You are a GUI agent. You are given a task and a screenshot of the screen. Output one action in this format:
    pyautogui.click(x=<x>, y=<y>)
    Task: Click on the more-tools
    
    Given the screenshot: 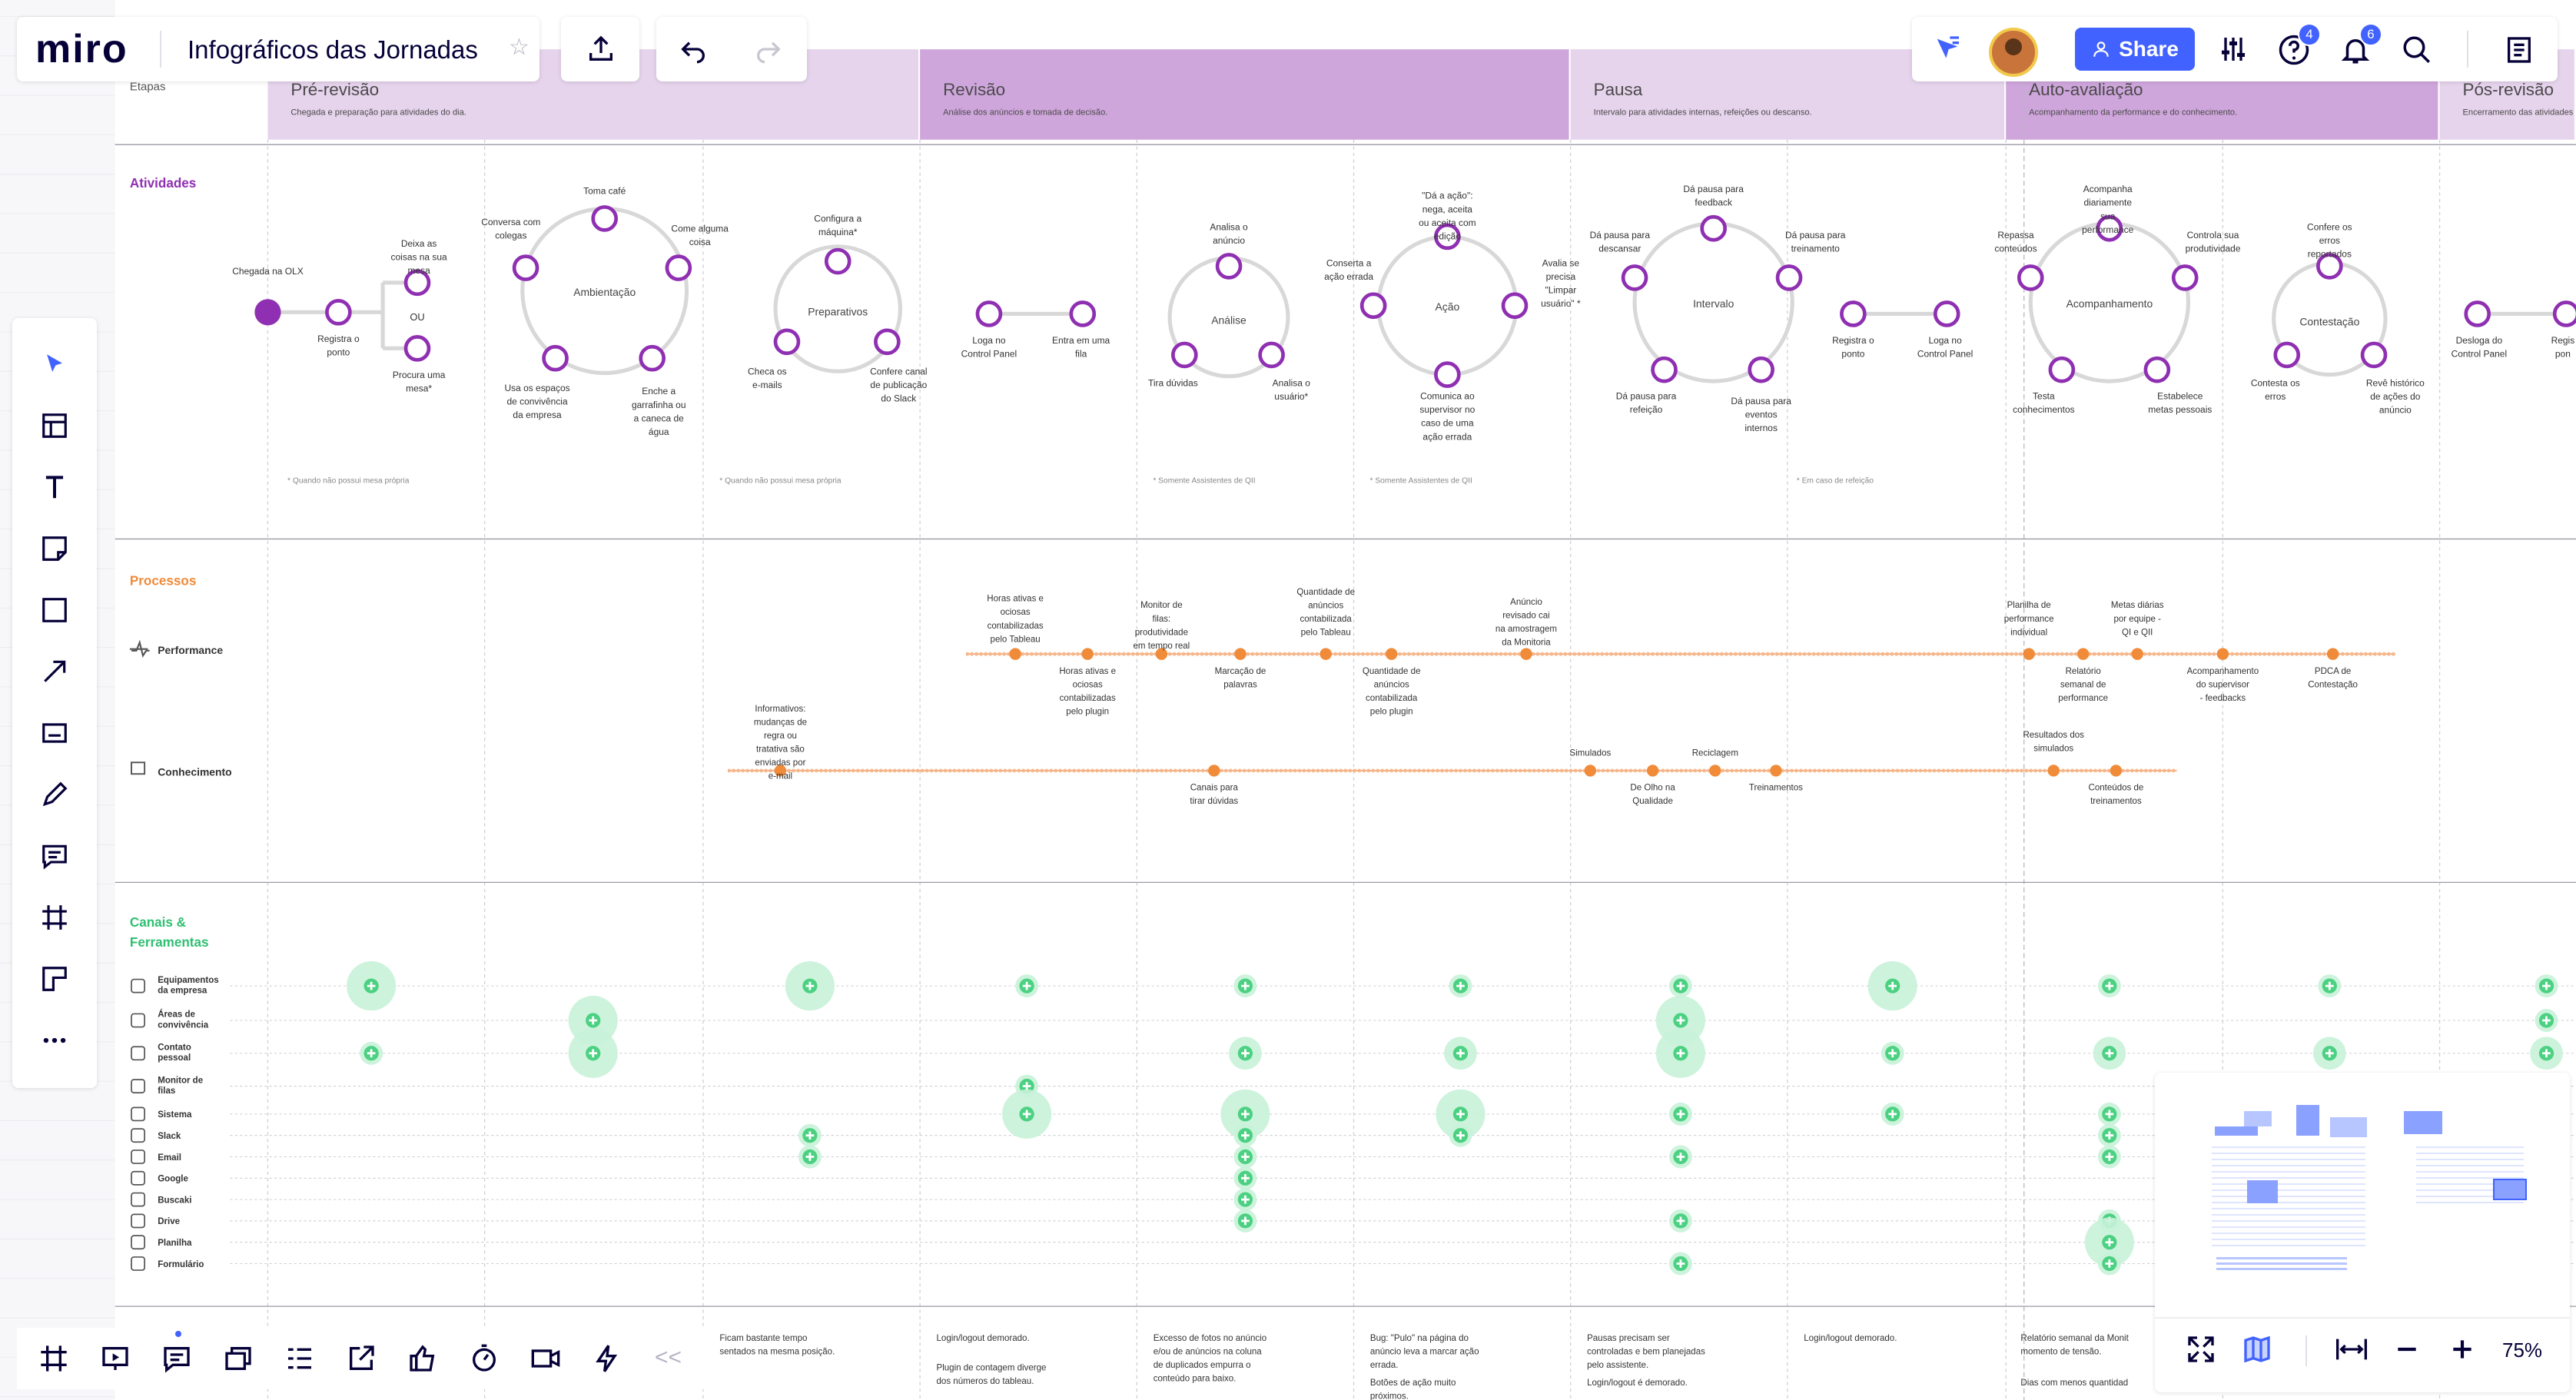 What is the action you would take?
    pyautogui.click(x=54, y=1040)
    